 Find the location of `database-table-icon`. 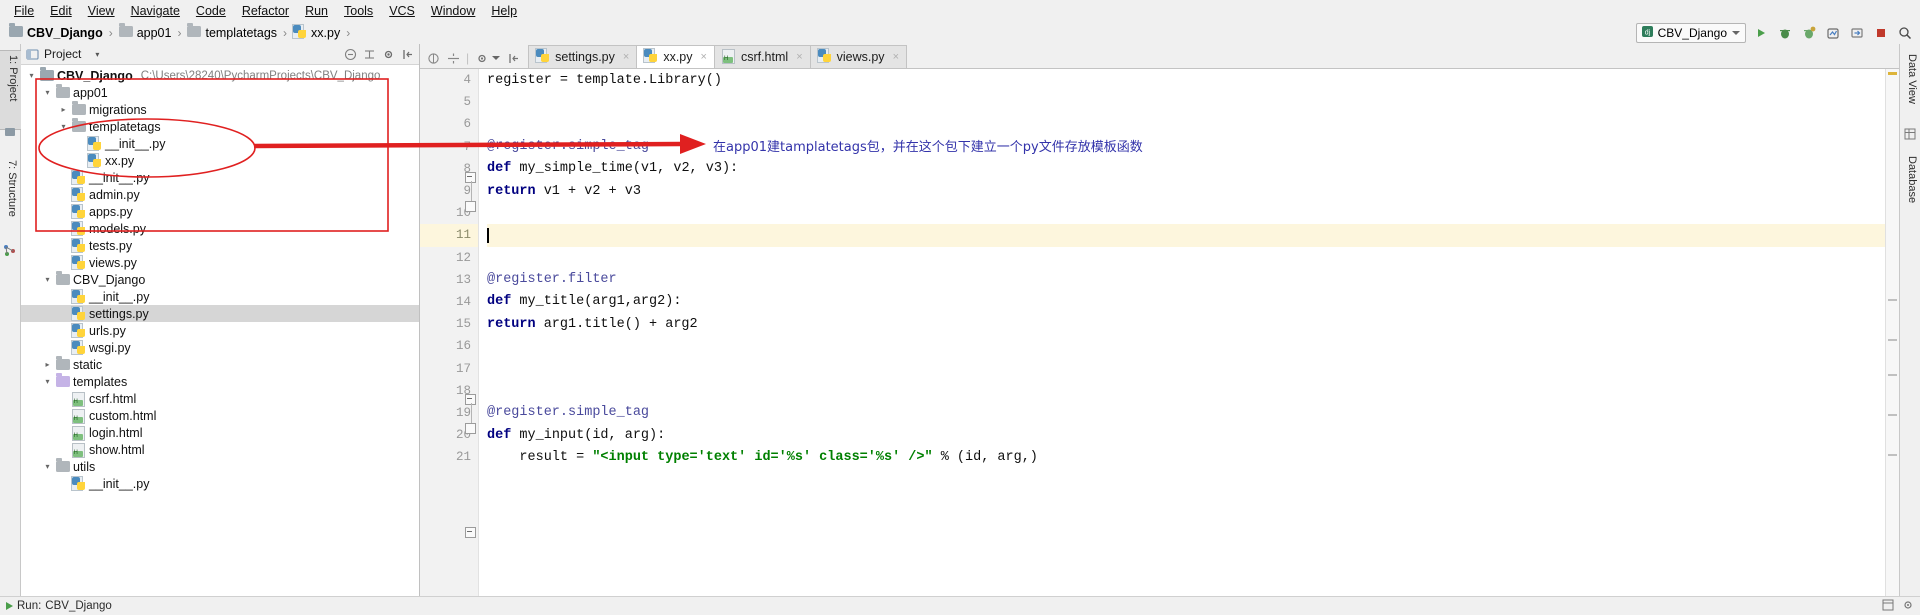

database-table-icon is located at coordinates (1910, 135).